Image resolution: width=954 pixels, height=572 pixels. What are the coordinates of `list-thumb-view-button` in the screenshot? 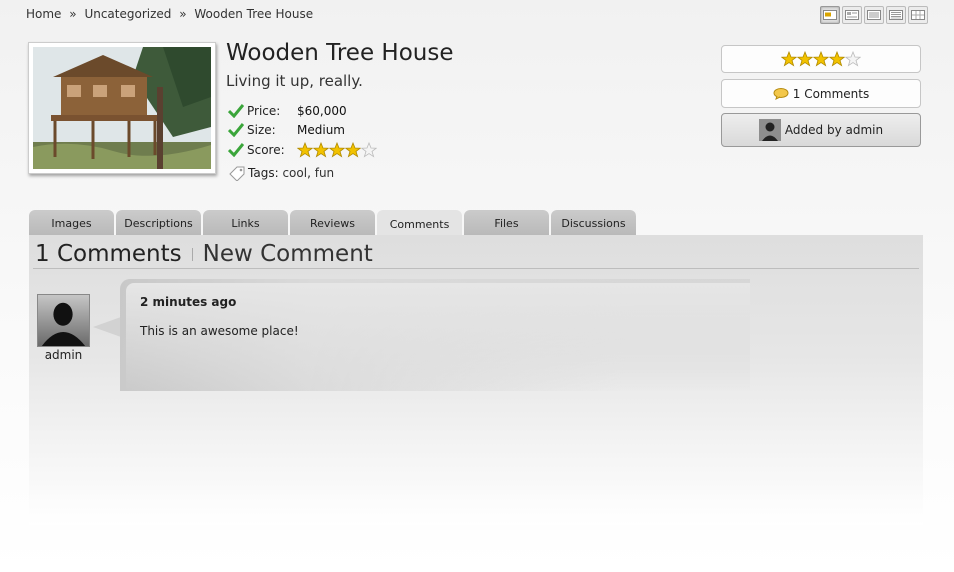 It's located at (852, 15).